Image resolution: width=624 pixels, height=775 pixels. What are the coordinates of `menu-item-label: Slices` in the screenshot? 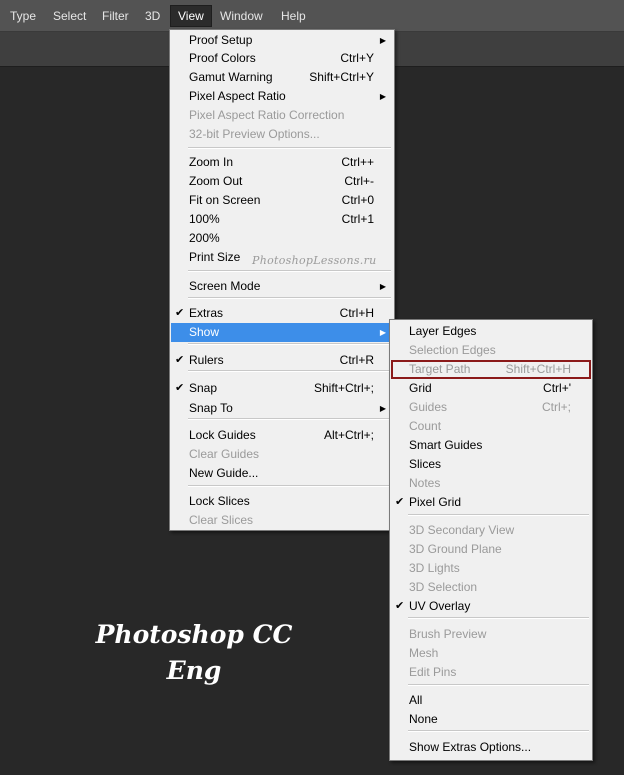 It's located at (425, 464).